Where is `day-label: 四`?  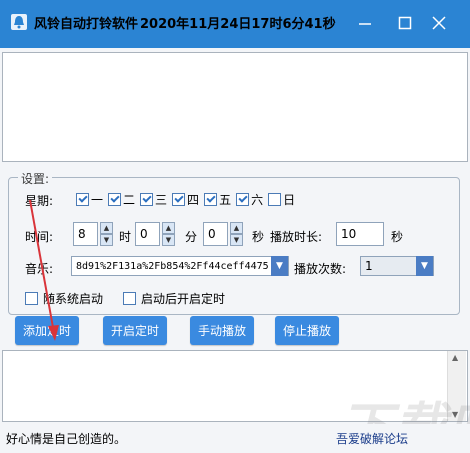
day-label: 四 is located at coordinates (193, 200).